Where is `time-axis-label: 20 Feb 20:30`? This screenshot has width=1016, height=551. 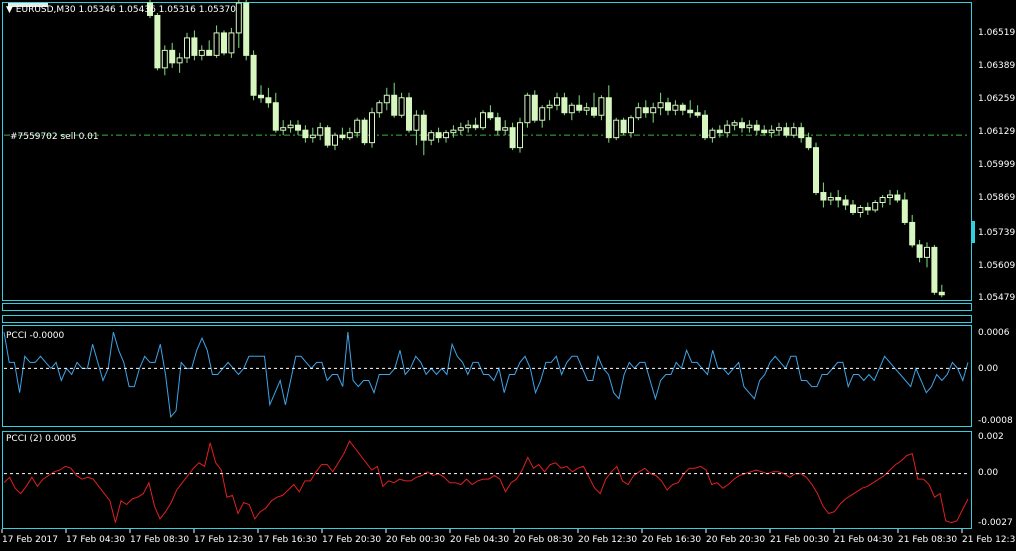
time-axis-label: 20 Feb 20:30 is located at coordinates (736, 540).